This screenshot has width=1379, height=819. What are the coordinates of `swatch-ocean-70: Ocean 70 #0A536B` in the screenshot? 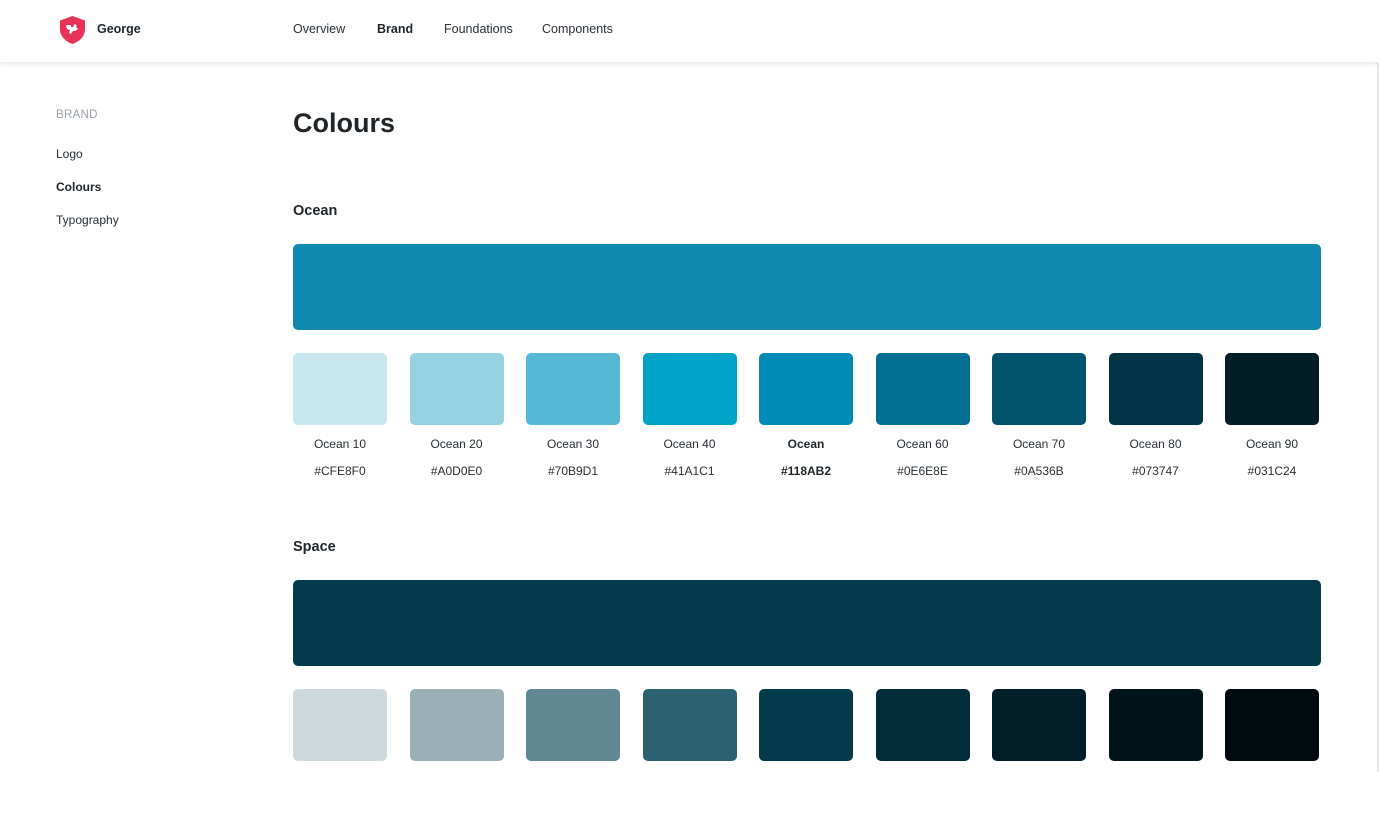 It's located at (1039, 415).